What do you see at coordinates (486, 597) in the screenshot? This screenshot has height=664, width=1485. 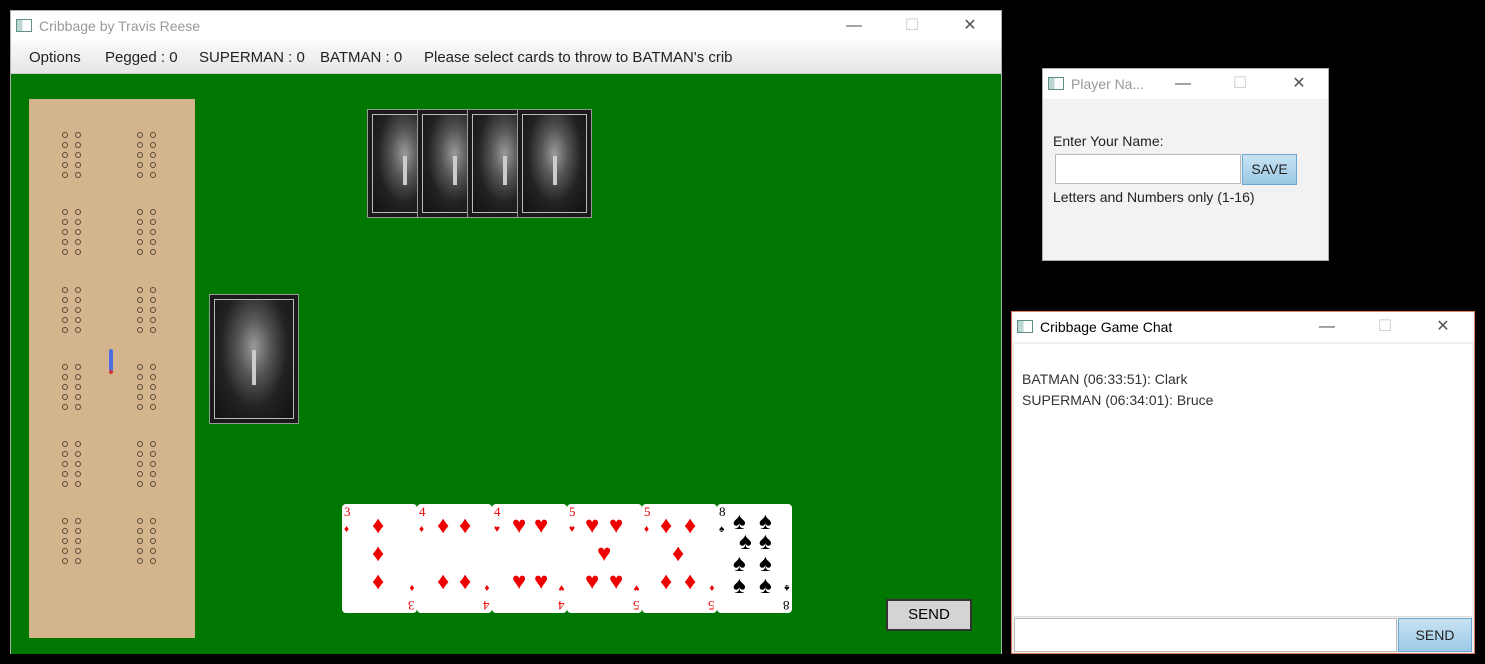 I see `card-rank-bottom: 4 ♦` at bounding box center [486, 597].